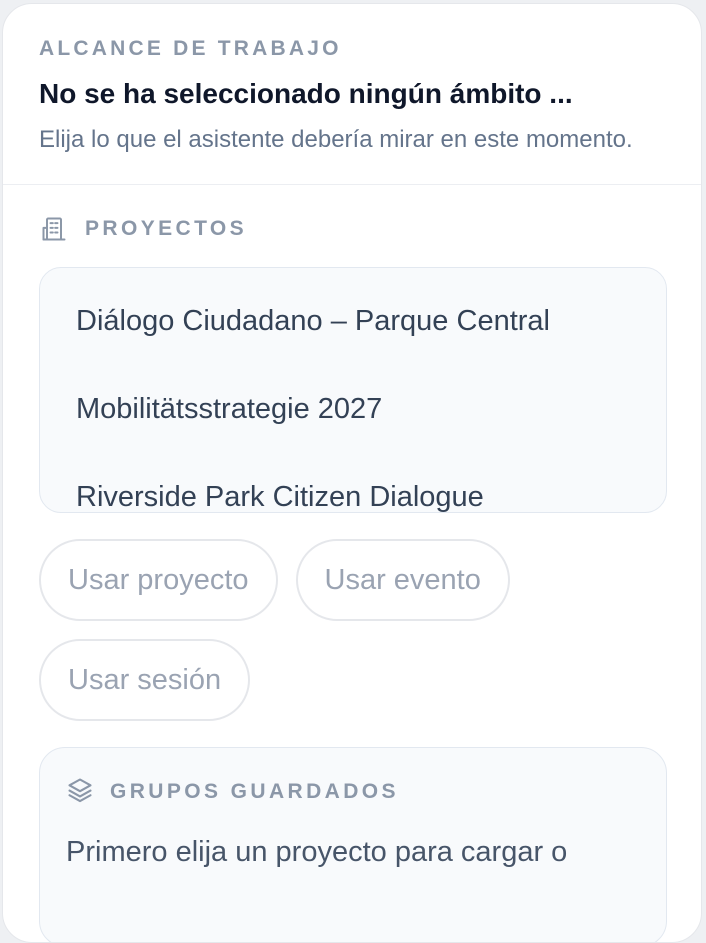 This screenshot has width=706, height=943. Describe the element at coordinates (229, 409) in the screenshot. I see `project-item: Mobilitätsstrategie 2027` at that location.